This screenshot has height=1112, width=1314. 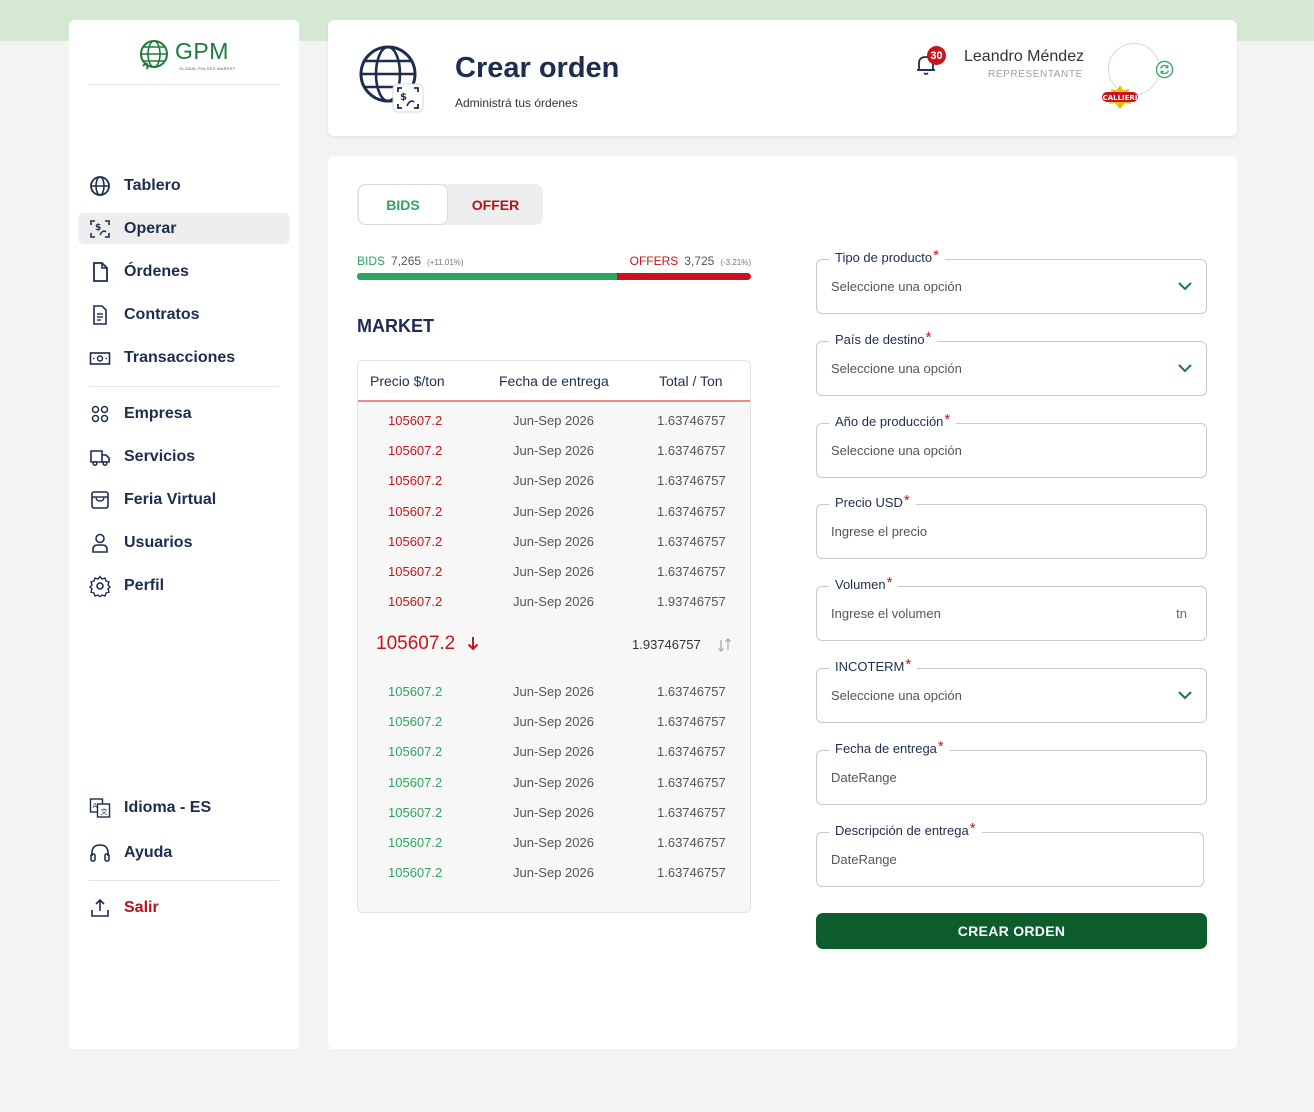 I want to click on notification-badge: 30, so click(x=936, y=55).